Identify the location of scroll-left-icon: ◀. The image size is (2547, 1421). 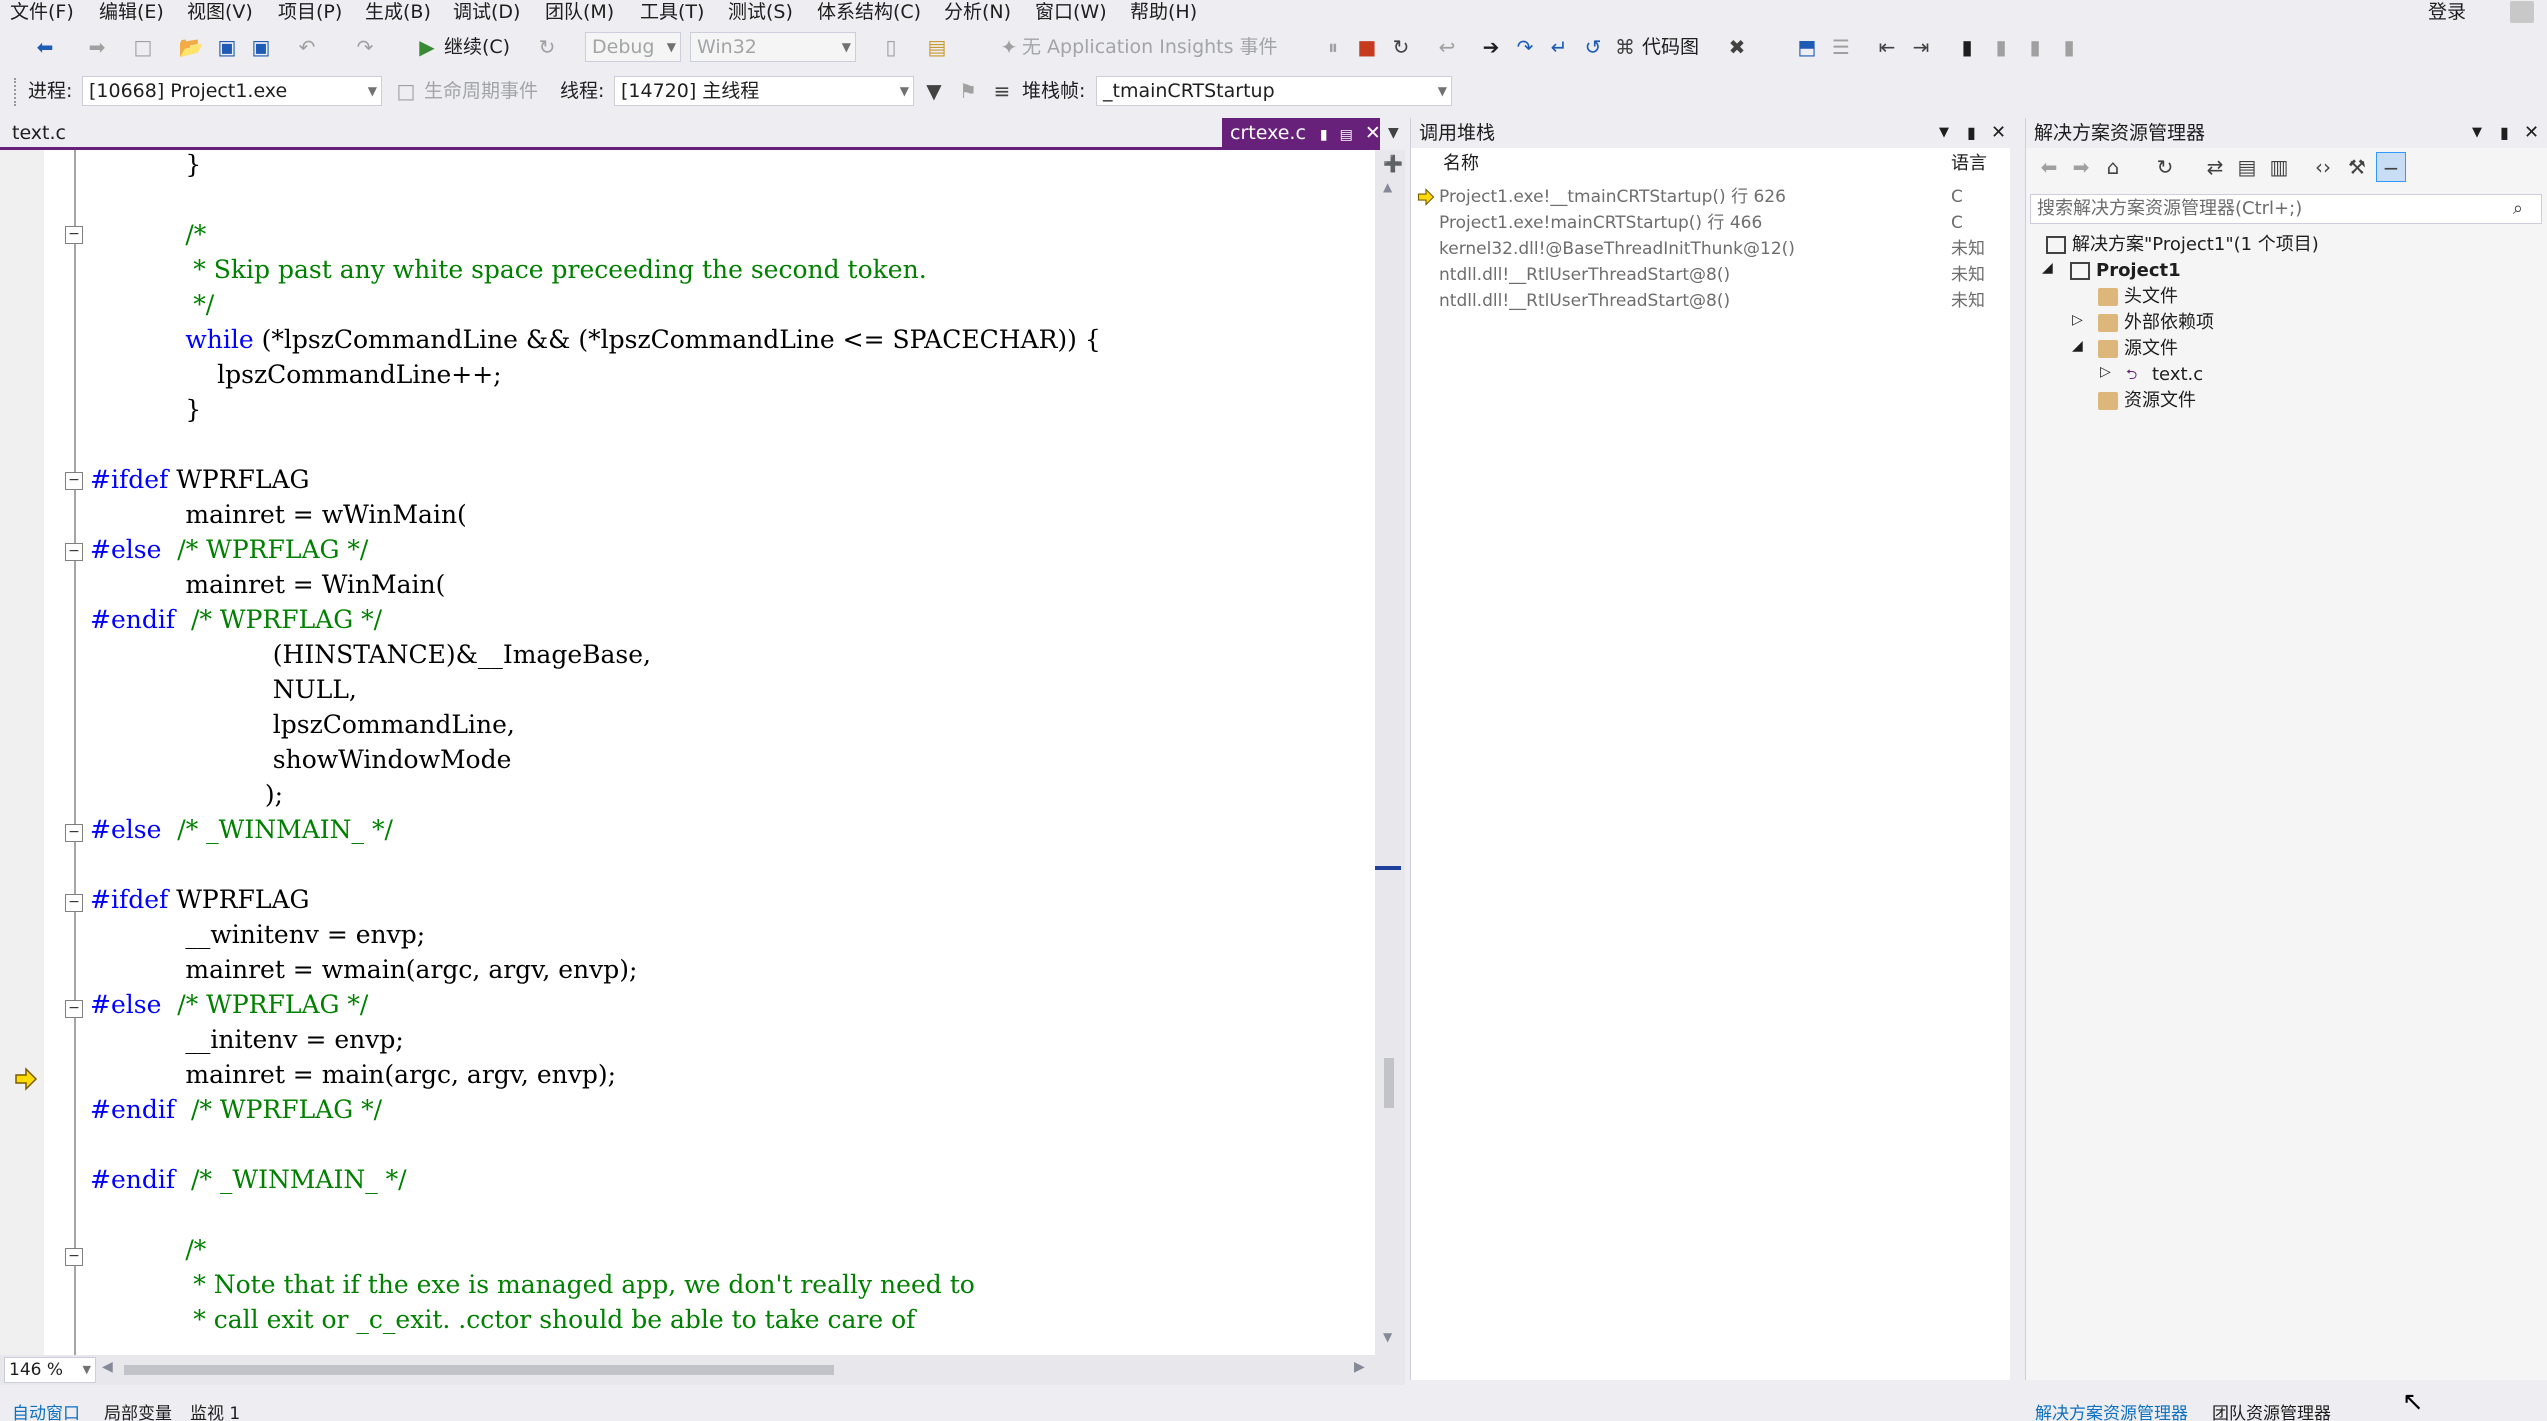
(107, 1367).